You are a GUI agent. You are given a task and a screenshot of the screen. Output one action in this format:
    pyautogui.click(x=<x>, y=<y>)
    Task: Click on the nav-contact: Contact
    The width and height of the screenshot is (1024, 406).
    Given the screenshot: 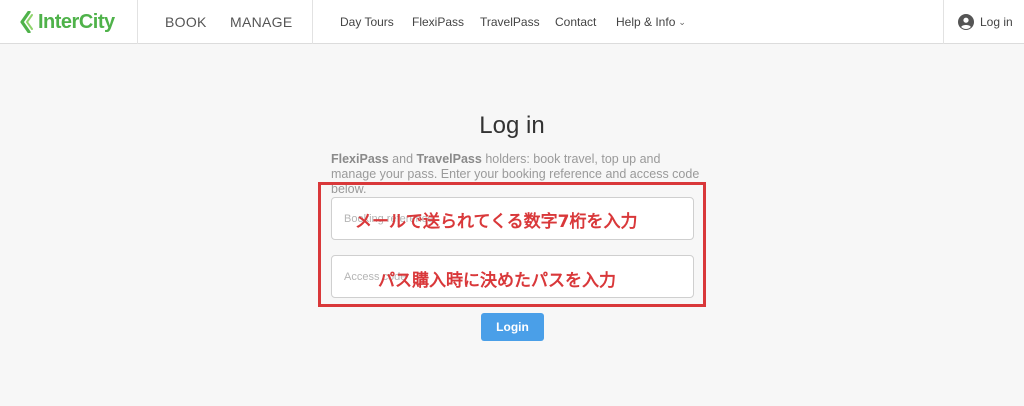 What is the action you would take?
    pyautogui.click(x=575, y=22)
    